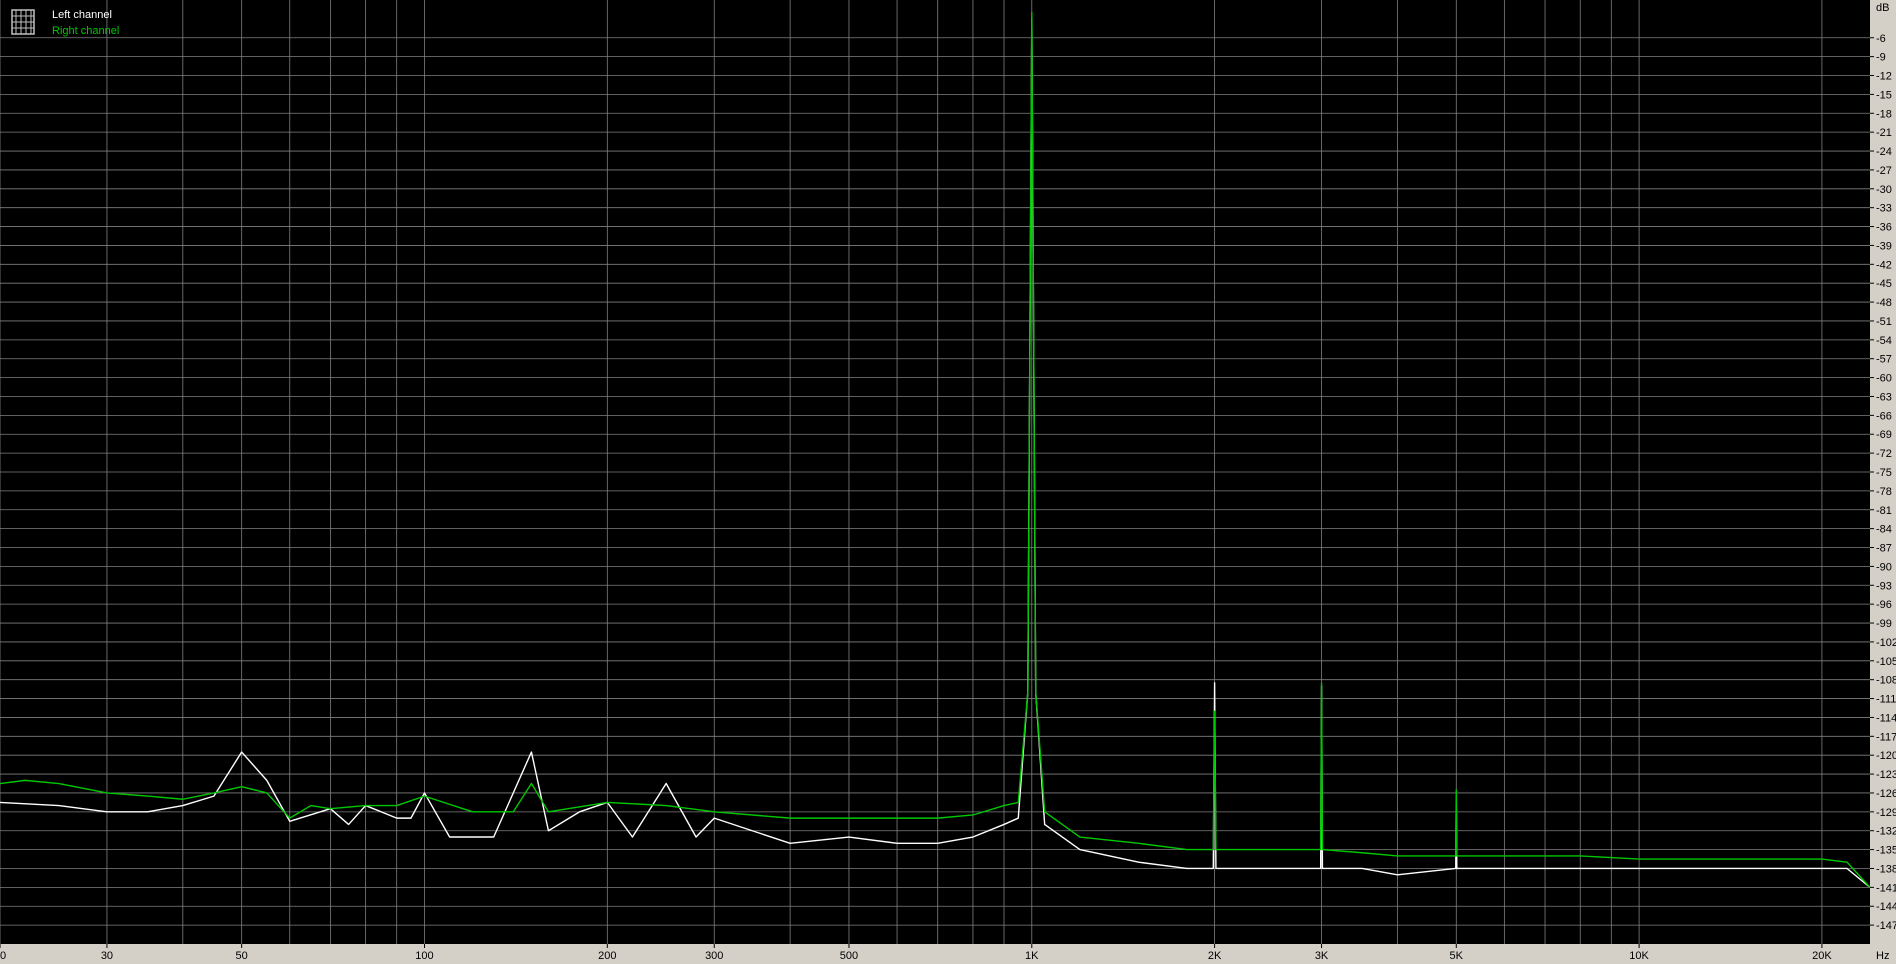 The image size is (1896, 964). What do you see at coordinates (1886, 926) in the screenshot?
I see `y-tick-label: -147` at bounding box center [1886, 926].